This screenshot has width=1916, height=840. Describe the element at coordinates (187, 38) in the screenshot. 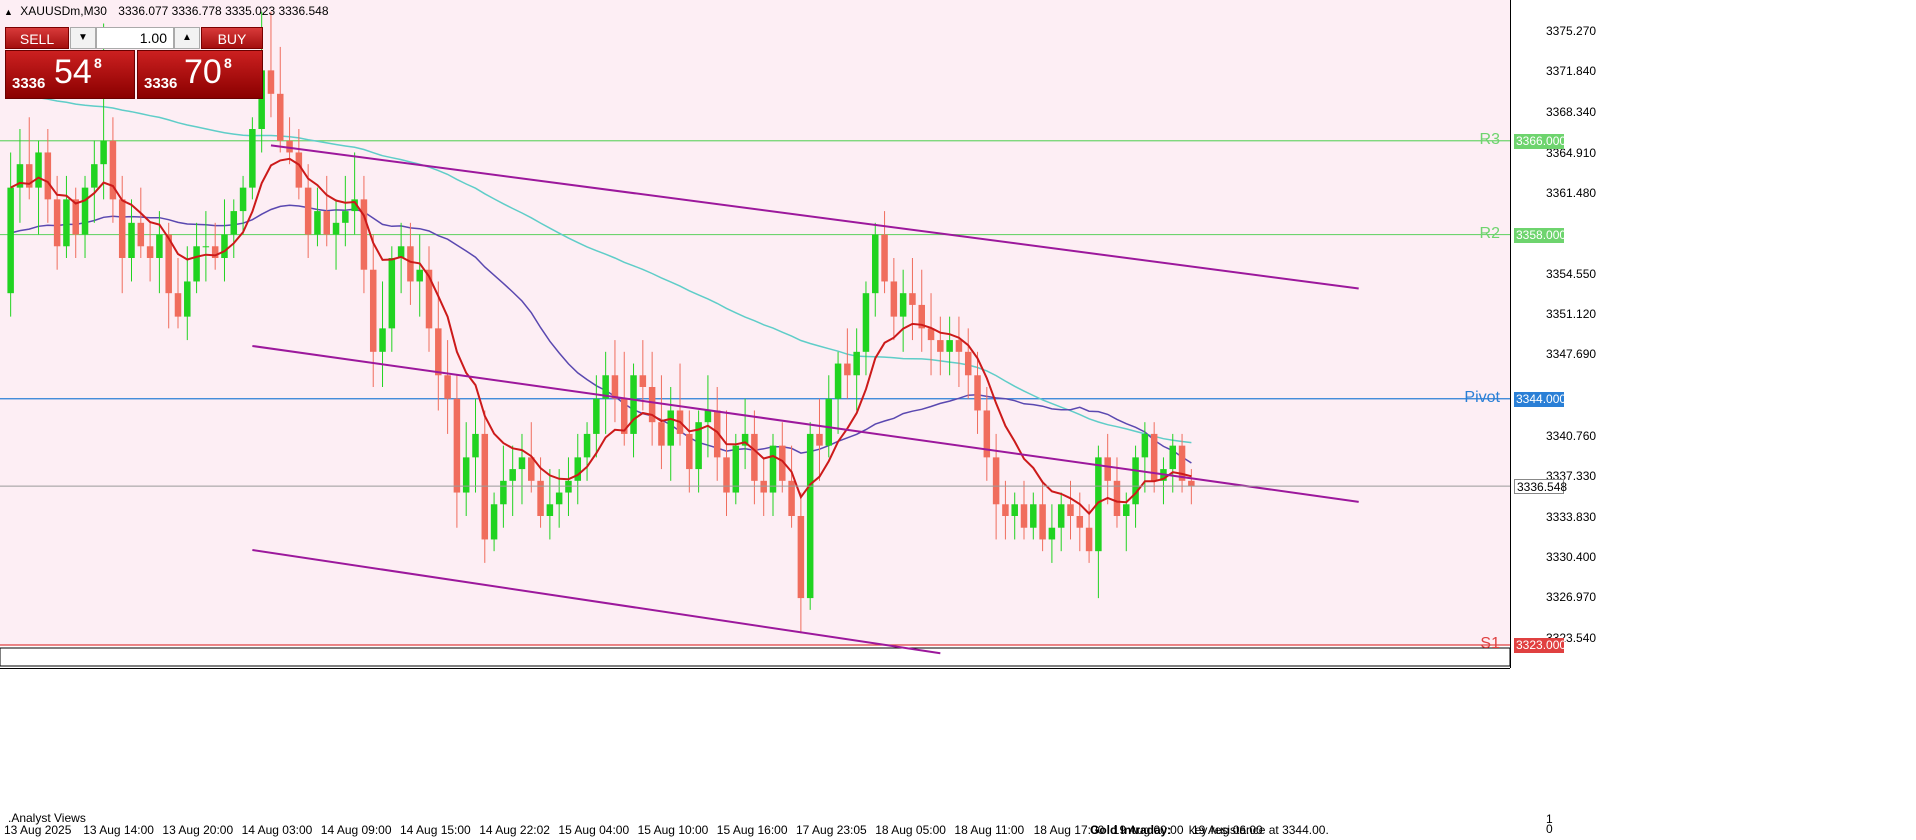

I see `lot-increase-button: ▲` at that location.